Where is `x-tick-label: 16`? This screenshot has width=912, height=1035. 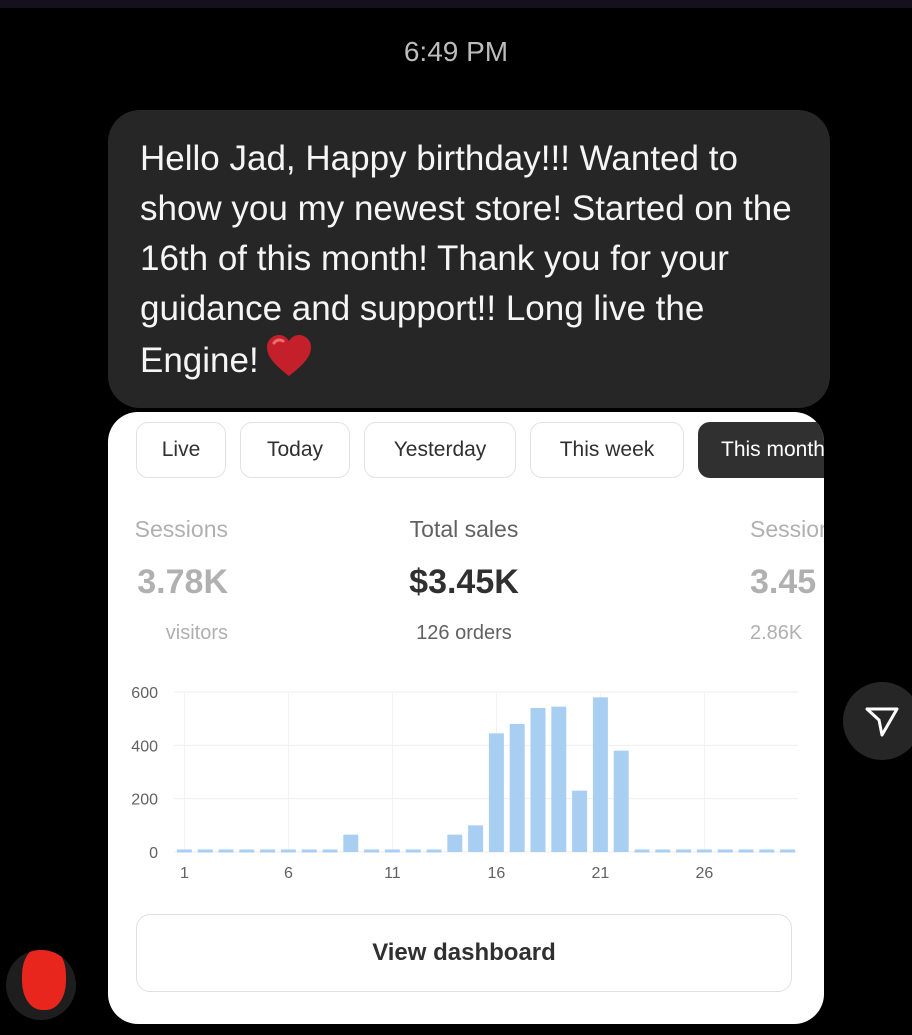 x-tick-label: 16 is located at coordinates (497, 873).